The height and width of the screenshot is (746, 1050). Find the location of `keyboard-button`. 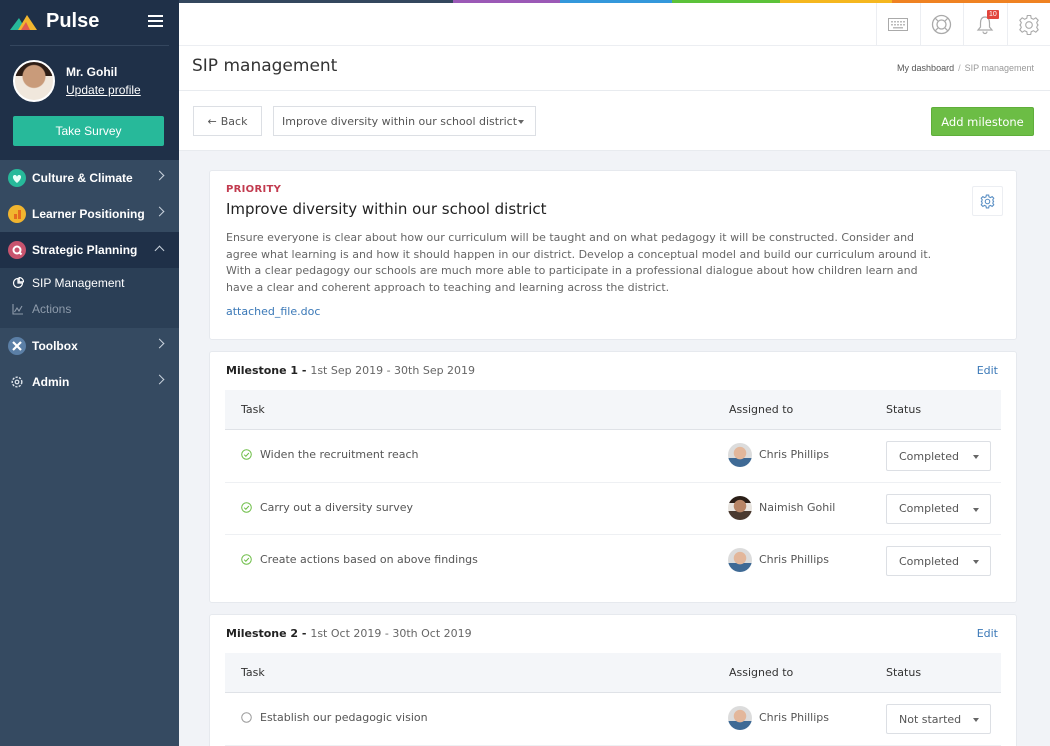

keyboard-button is located at coordinates (898, 24).